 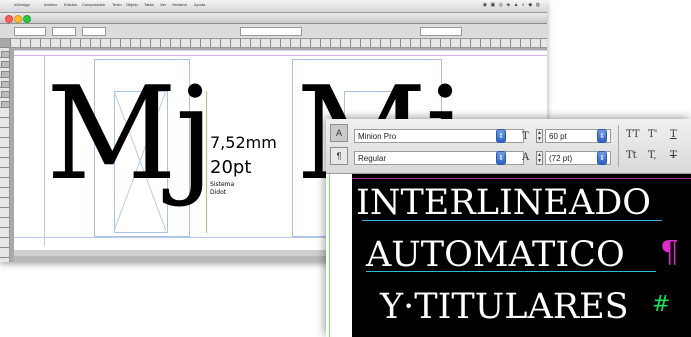 I want to click on superscript-button: T', so click(x=652, y=134).